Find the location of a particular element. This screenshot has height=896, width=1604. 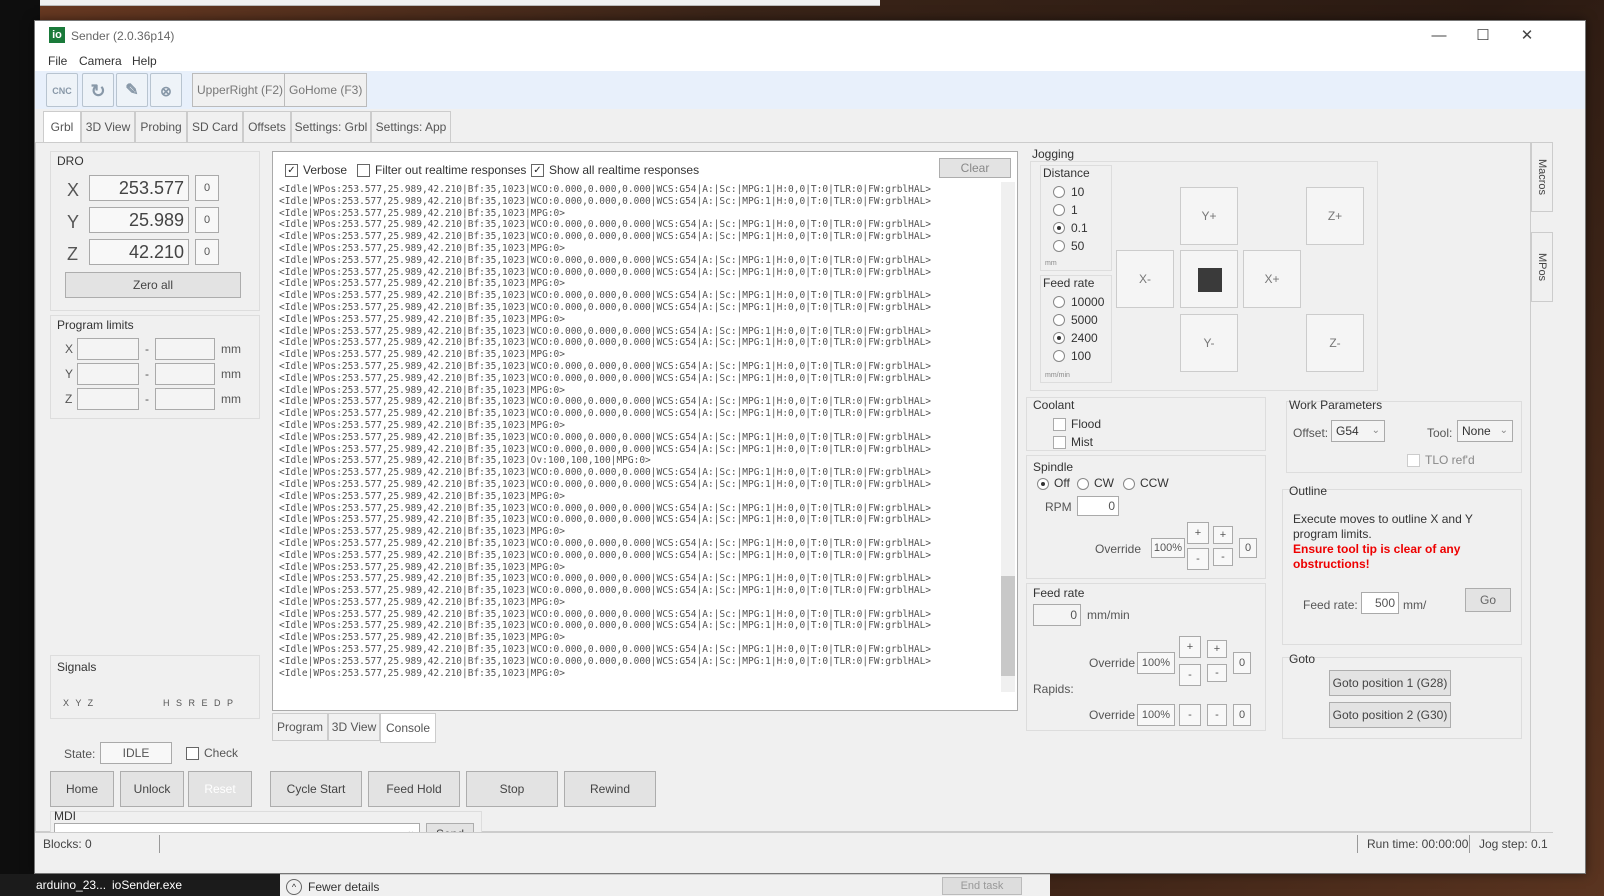

feed-10000-radio is located at coordinates (1059, 302).